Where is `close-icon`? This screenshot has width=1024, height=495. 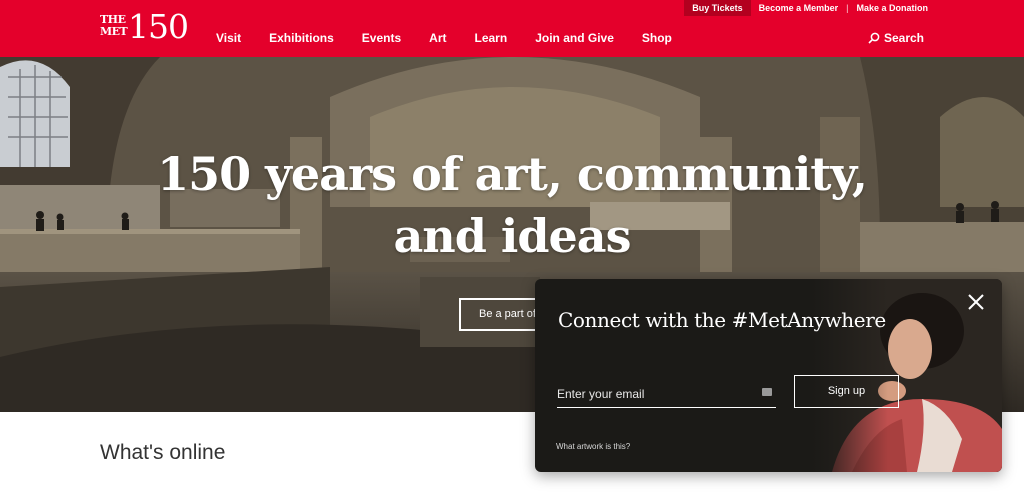
close-icon is located at coordinates (976, 302).